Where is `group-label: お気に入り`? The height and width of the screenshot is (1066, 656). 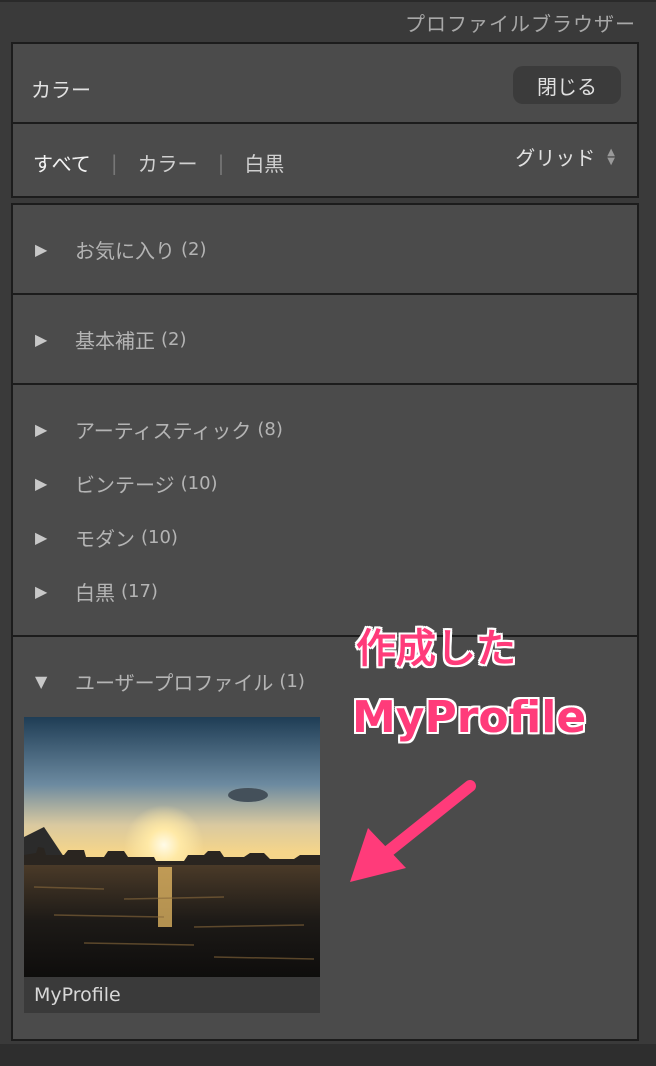
group-label: お気に入り is located at coordinates (125, 251).